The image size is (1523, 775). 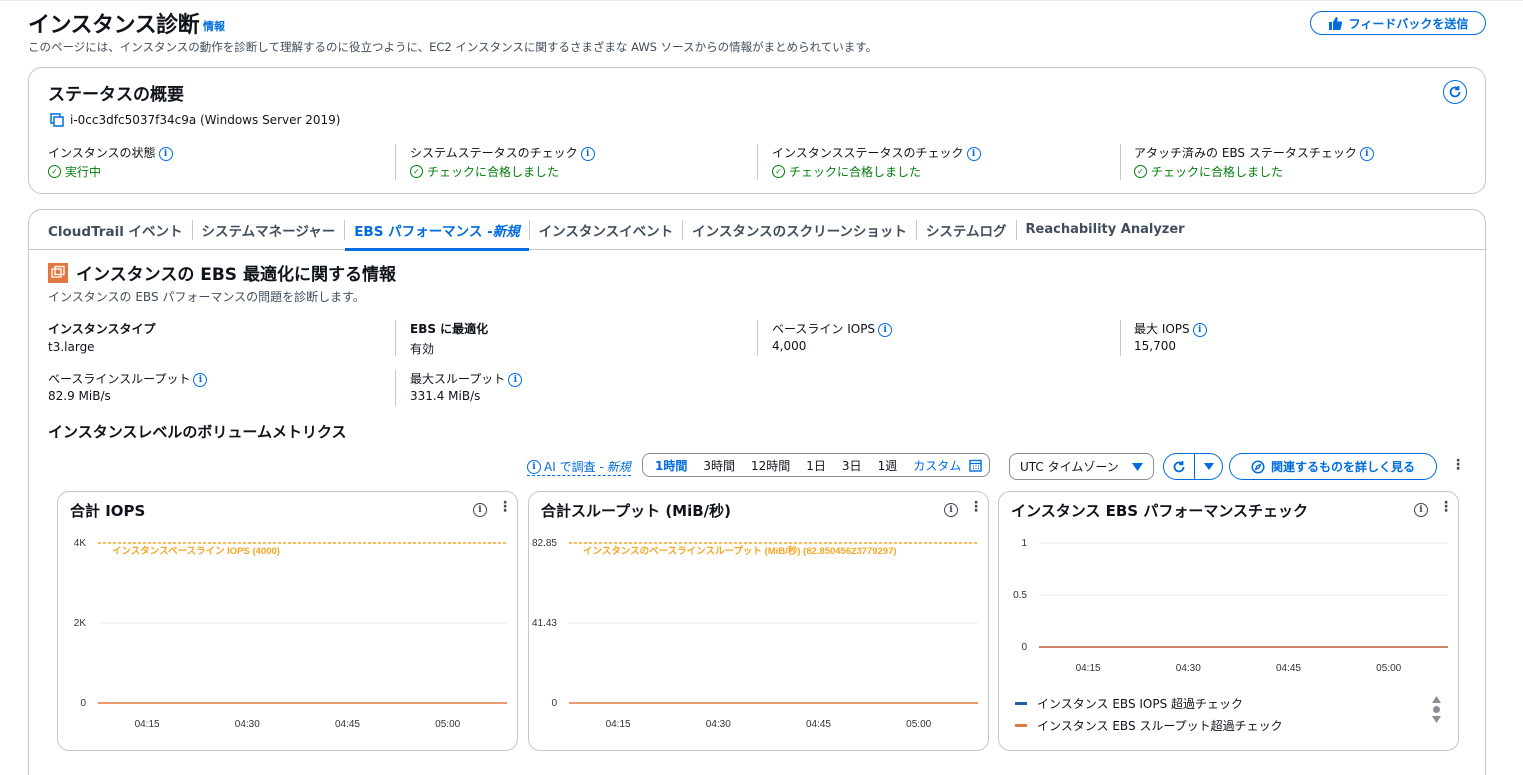 I want to click on tab-instance-screenshot: インスタンスのスクリーンショット, so click(x=799, y=230).